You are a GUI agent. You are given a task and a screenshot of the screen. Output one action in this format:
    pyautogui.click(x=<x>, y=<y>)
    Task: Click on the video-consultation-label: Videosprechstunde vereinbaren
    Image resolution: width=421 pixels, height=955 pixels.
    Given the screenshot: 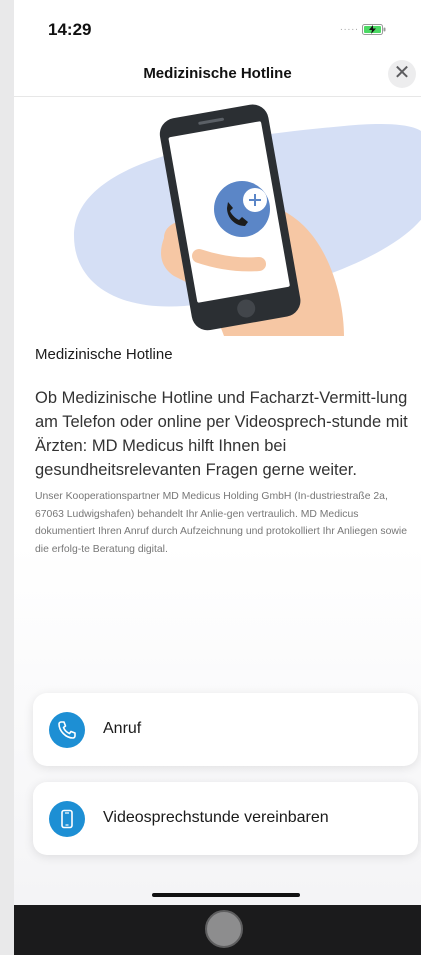 What is the action you would take?
    pyautogui.click(x=216, y=817)
    